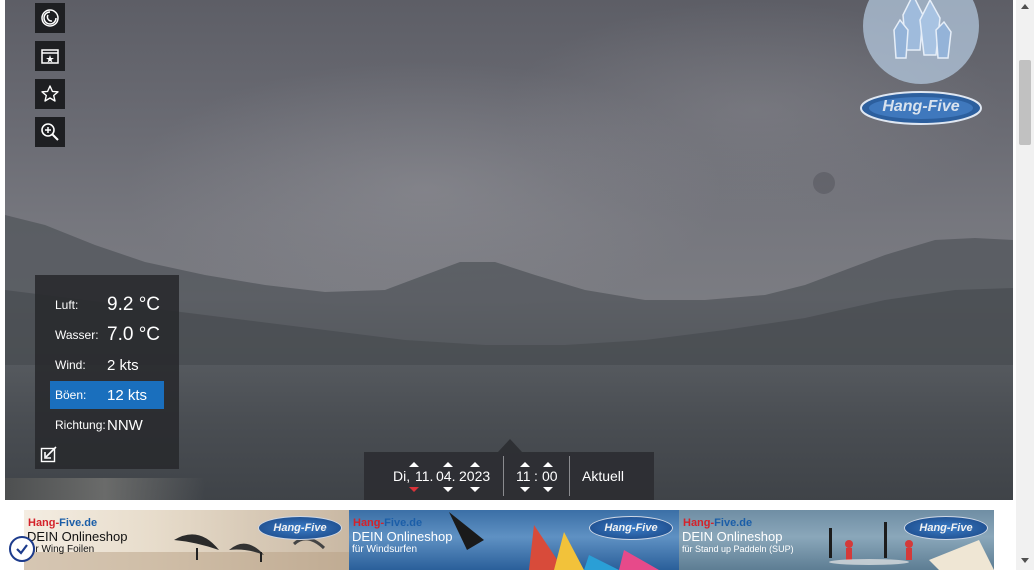  Describe the element at coordinates (77, 335) in the screenshot. I see `water-label: Wasser:` at that location.